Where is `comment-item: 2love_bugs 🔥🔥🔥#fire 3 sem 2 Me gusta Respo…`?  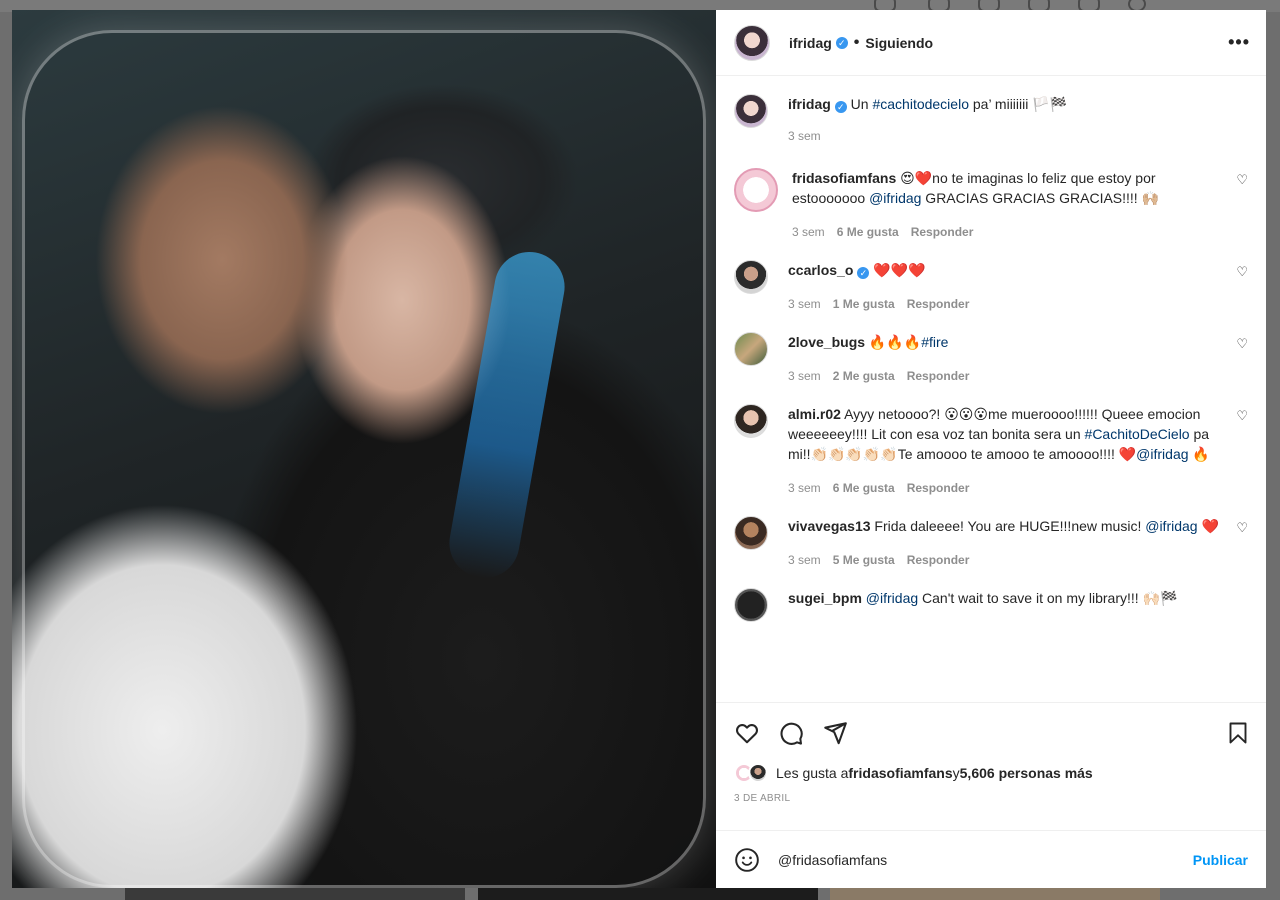
comment-item: 2love_bugs 🔥🔥🔥#fire 3 sem 2 Me gusta Respo… is located at coordinates (992, 368).